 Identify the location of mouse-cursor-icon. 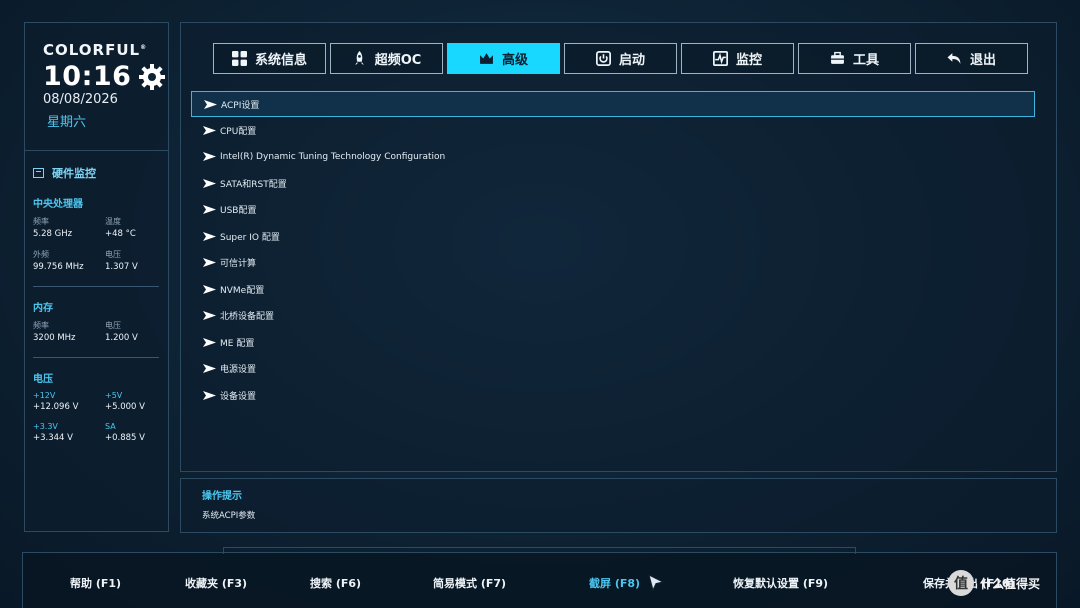
(656, 583).